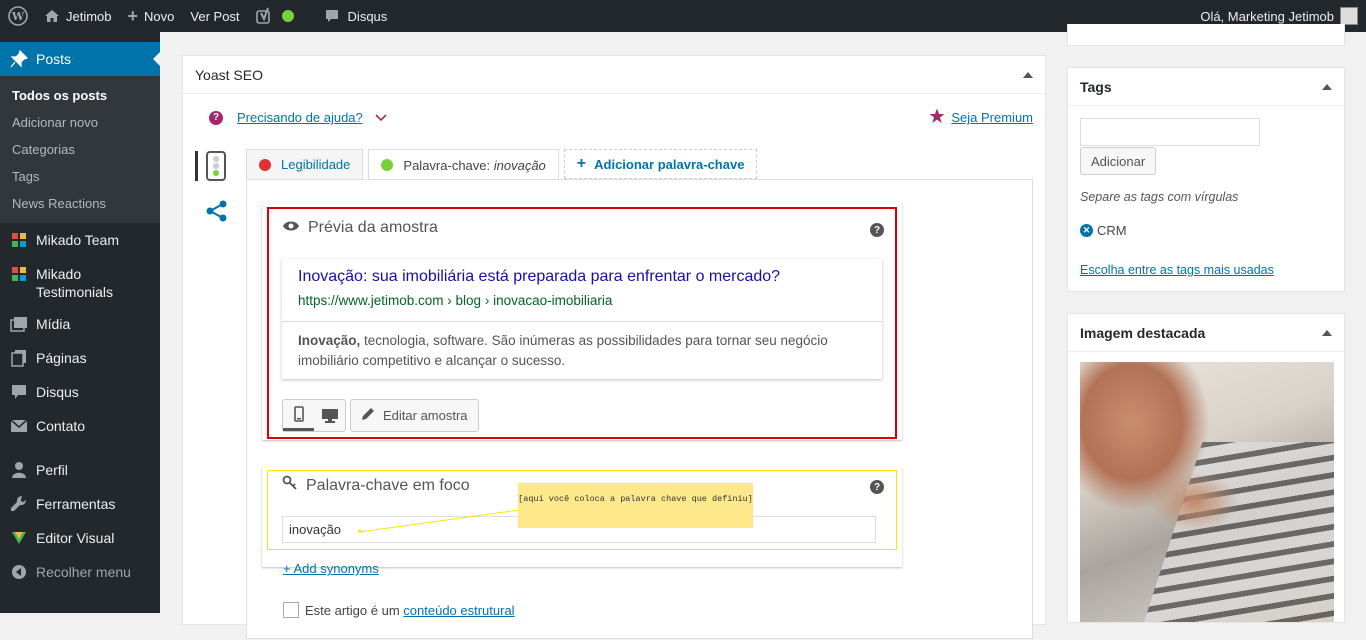  What do you see at coordinates (80, 149) in the screenshot?
I see `submenu-categories: Categorias` at bounding box center [80, 149].